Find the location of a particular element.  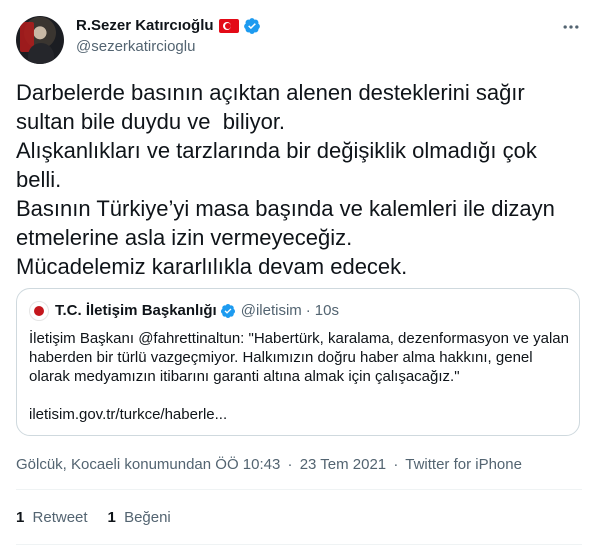

retweet-label: Retweet is located at coordinates (60, 517).